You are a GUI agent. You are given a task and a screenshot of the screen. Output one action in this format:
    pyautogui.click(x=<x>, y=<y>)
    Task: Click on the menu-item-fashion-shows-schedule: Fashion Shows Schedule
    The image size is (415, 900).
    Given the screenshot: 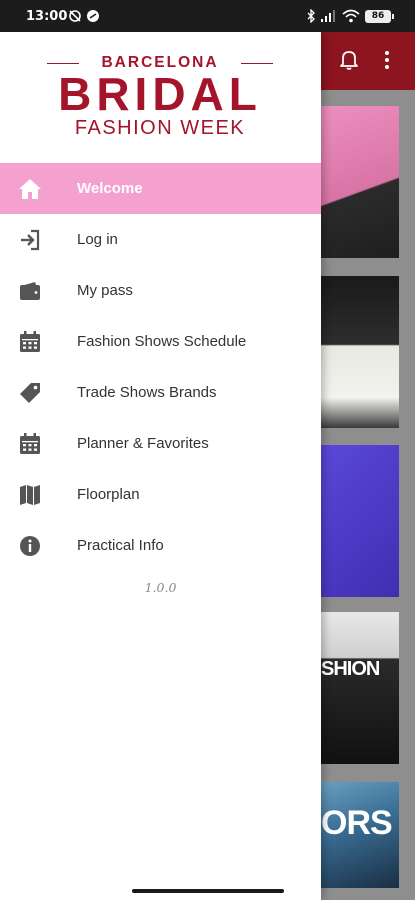 What is the action you would take?
    pyautogui.click(x=160, y=341)
    